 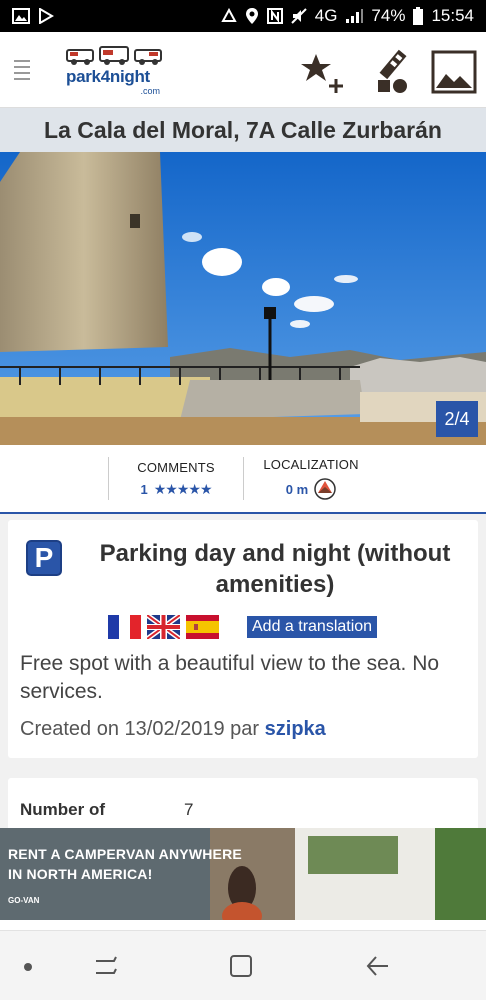 I want to click on info-label: Number of, so click(x=62, y=809).